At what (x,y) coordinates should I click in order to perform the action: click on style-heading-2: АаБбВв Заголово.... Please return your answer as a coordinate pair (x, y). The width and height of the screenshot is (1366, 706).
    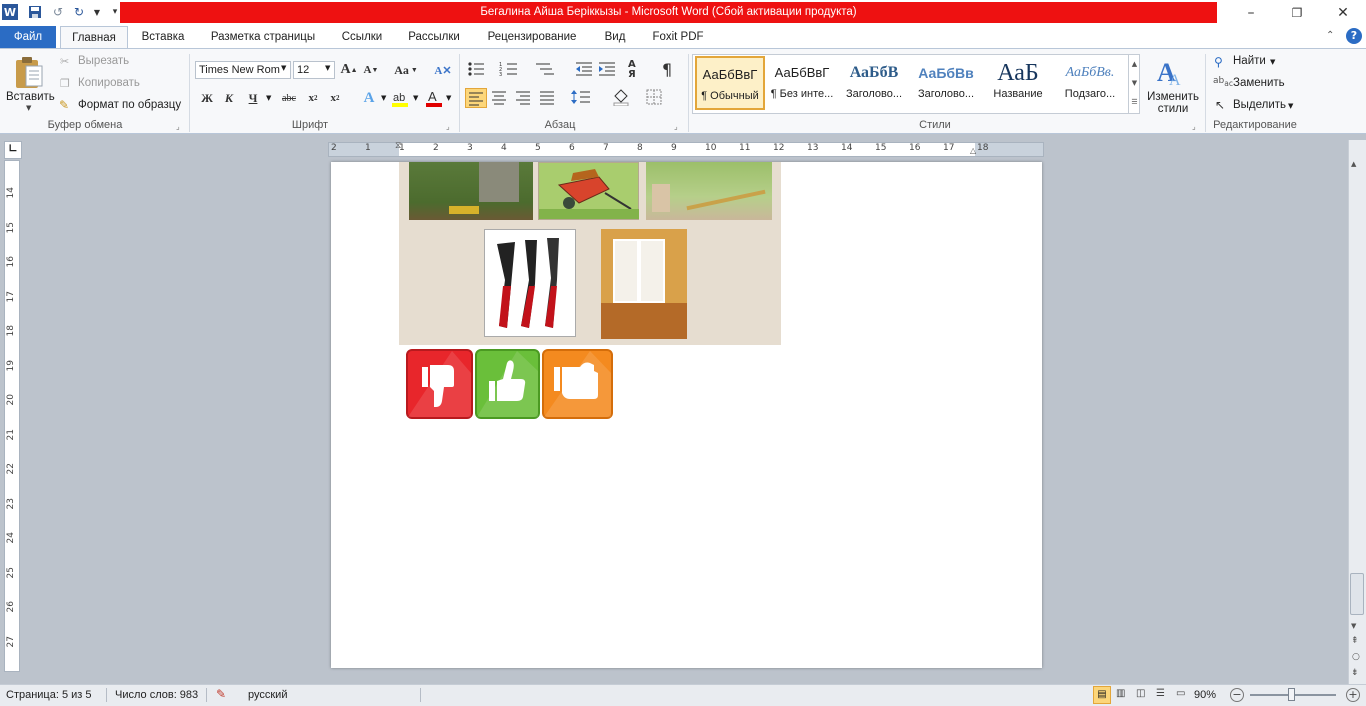
    Looking at the image, I should click on (946, 83).